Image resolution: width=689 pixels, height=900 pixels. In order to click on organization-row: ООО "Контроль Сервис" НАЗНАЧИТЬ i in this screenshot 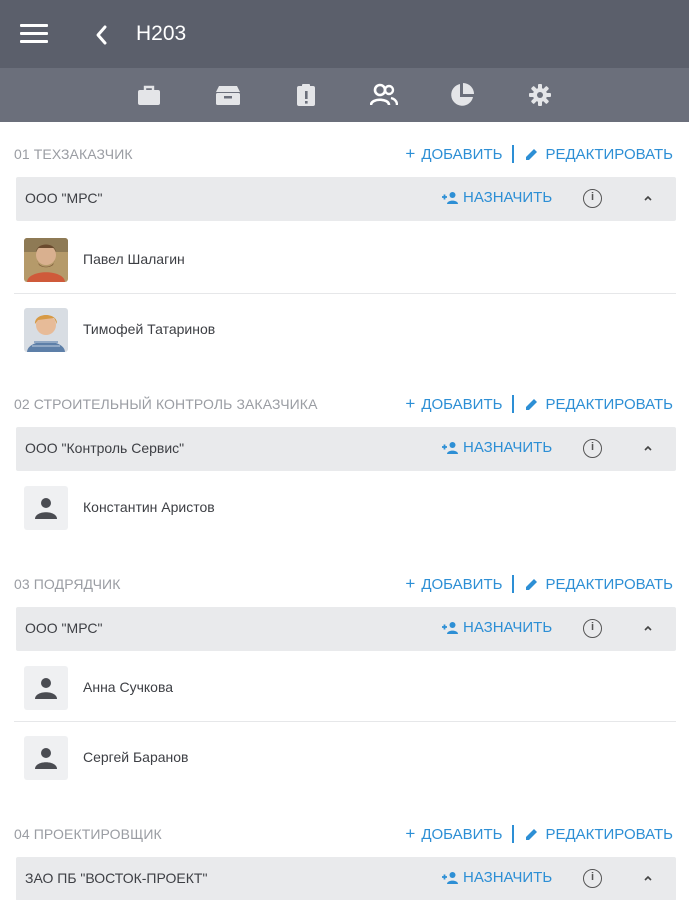, I will do `click(346, 449)`.